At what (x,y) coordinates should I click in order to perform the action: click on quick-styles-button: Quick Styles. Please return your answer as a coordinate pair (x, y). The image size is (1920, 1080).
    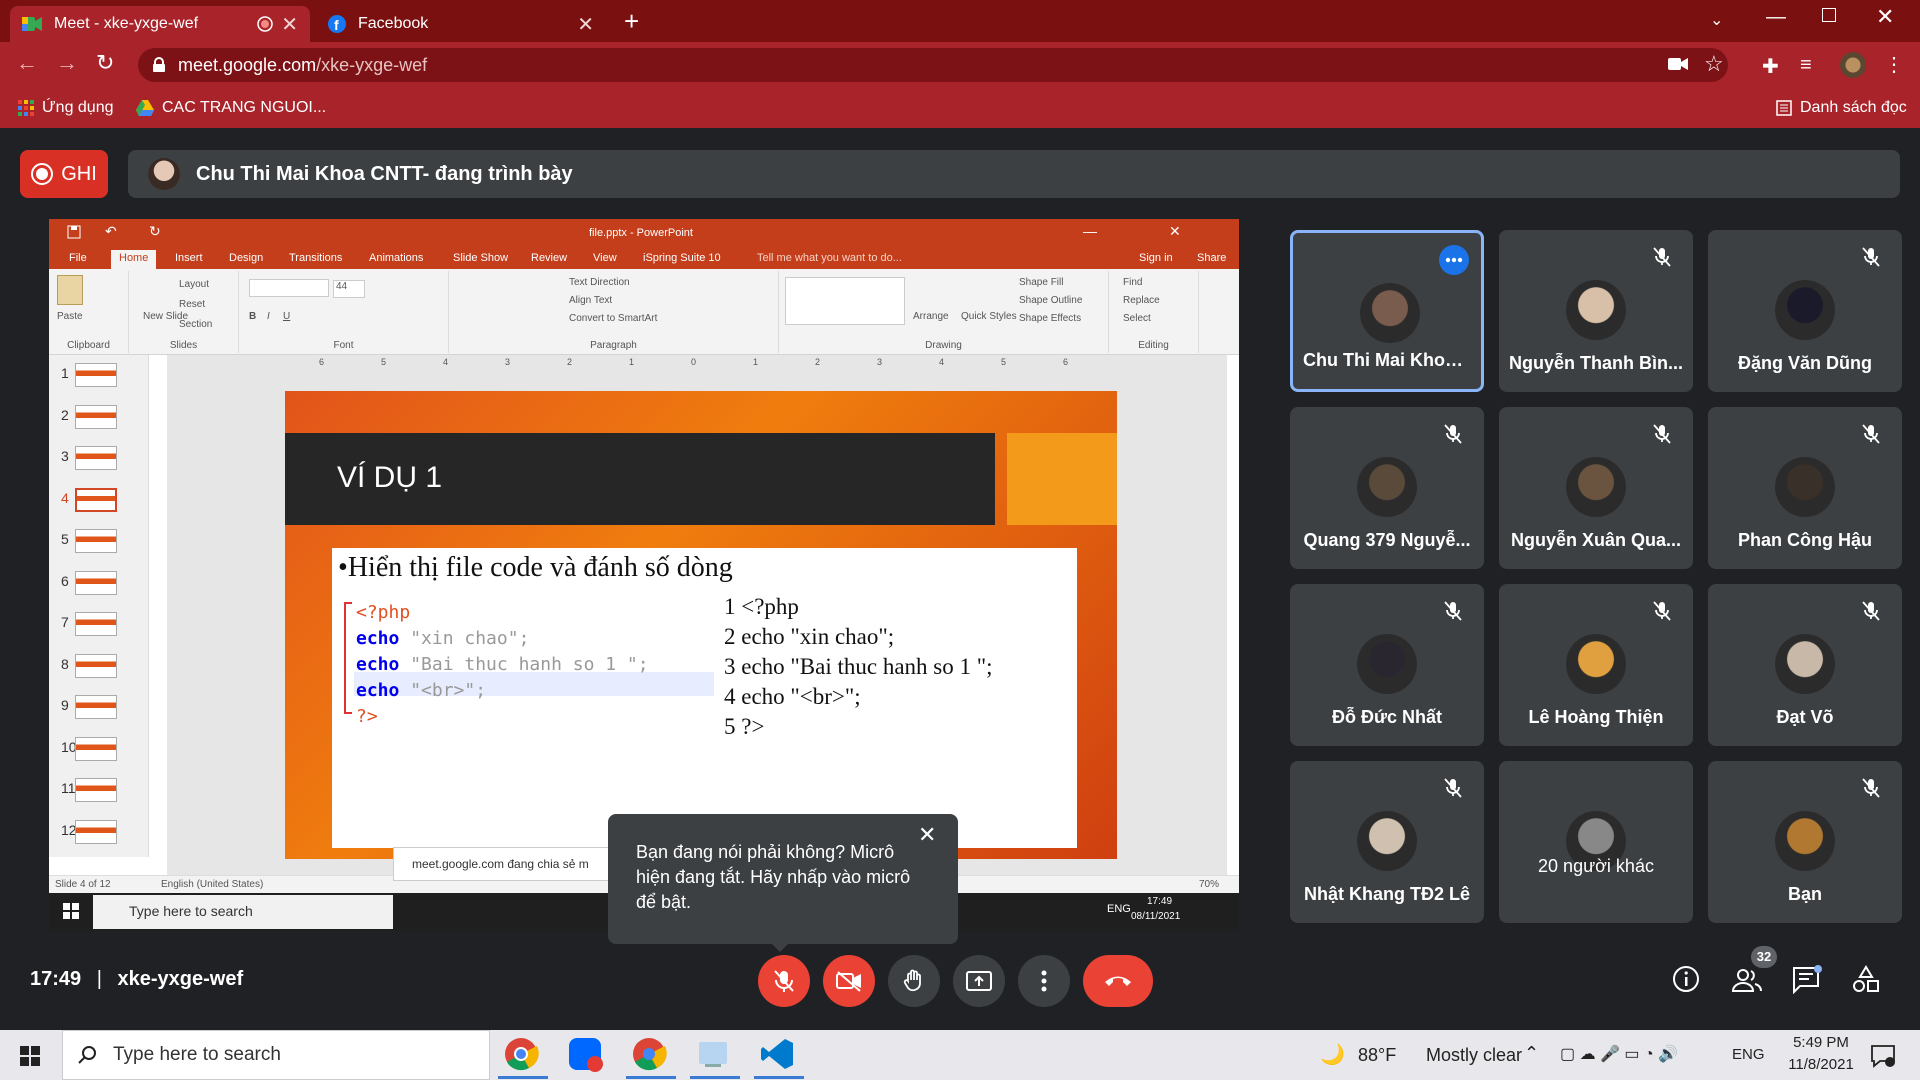
    Looking at the image, I should click on (989, 316).